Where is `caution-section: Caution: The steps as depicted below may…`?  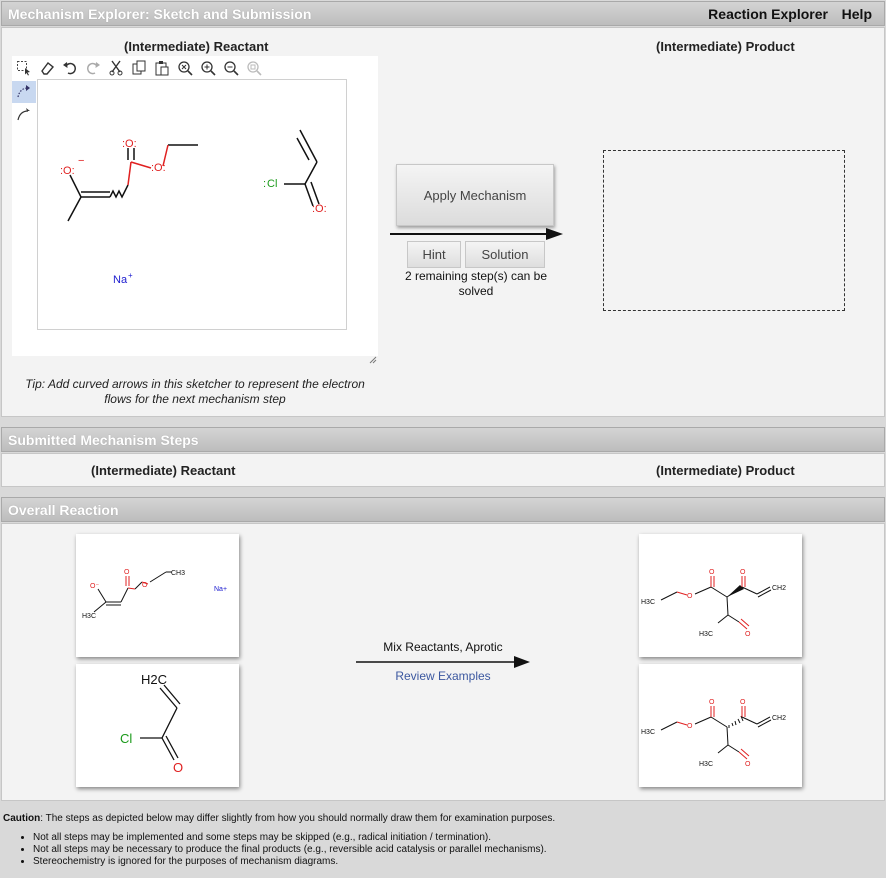
caution-section: Caution: The steps as depicted below may… is located at coordinates (443, 840).